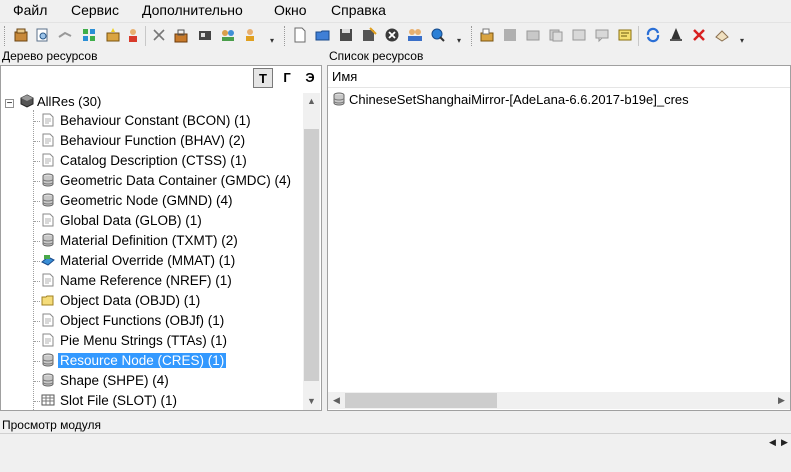  I want to click on tree-item: Material Override (MMAT) (1), so click(139, 261).